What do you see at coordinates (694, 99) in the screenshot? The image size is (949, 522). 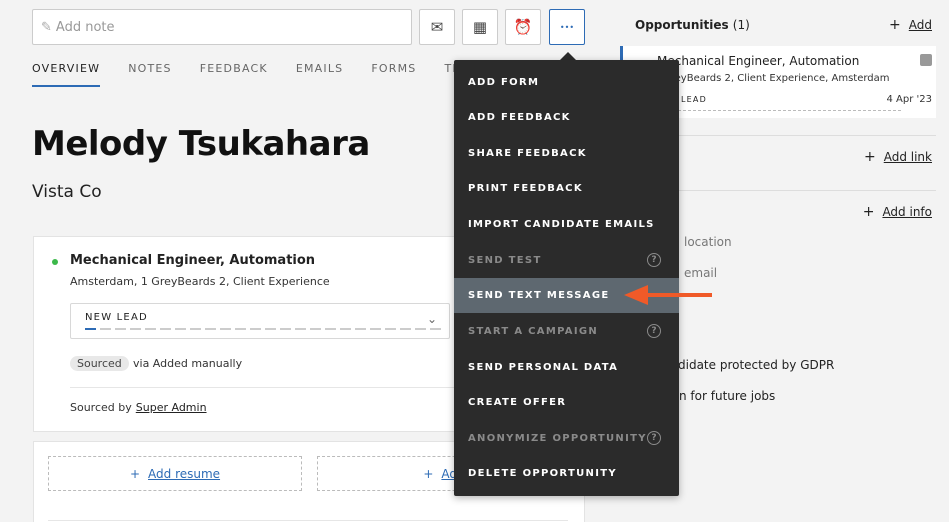 I see `sidebar-opportunity-stage: LEAD` at bounding box center [694, 99].